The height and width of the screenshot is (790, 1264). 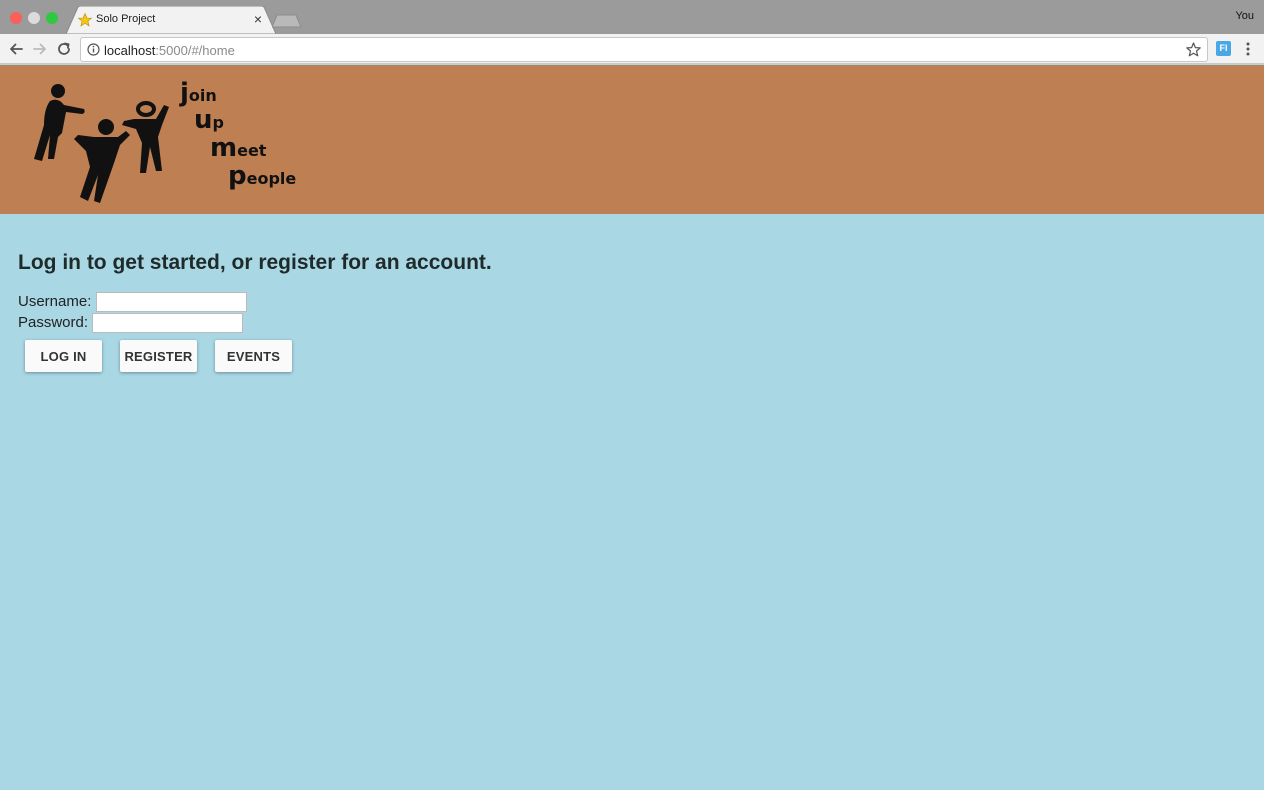 What do you see at coordinates (1244, 16) in the screenshot?
I see `profile-name: You` at bounding box center [1244, 16].